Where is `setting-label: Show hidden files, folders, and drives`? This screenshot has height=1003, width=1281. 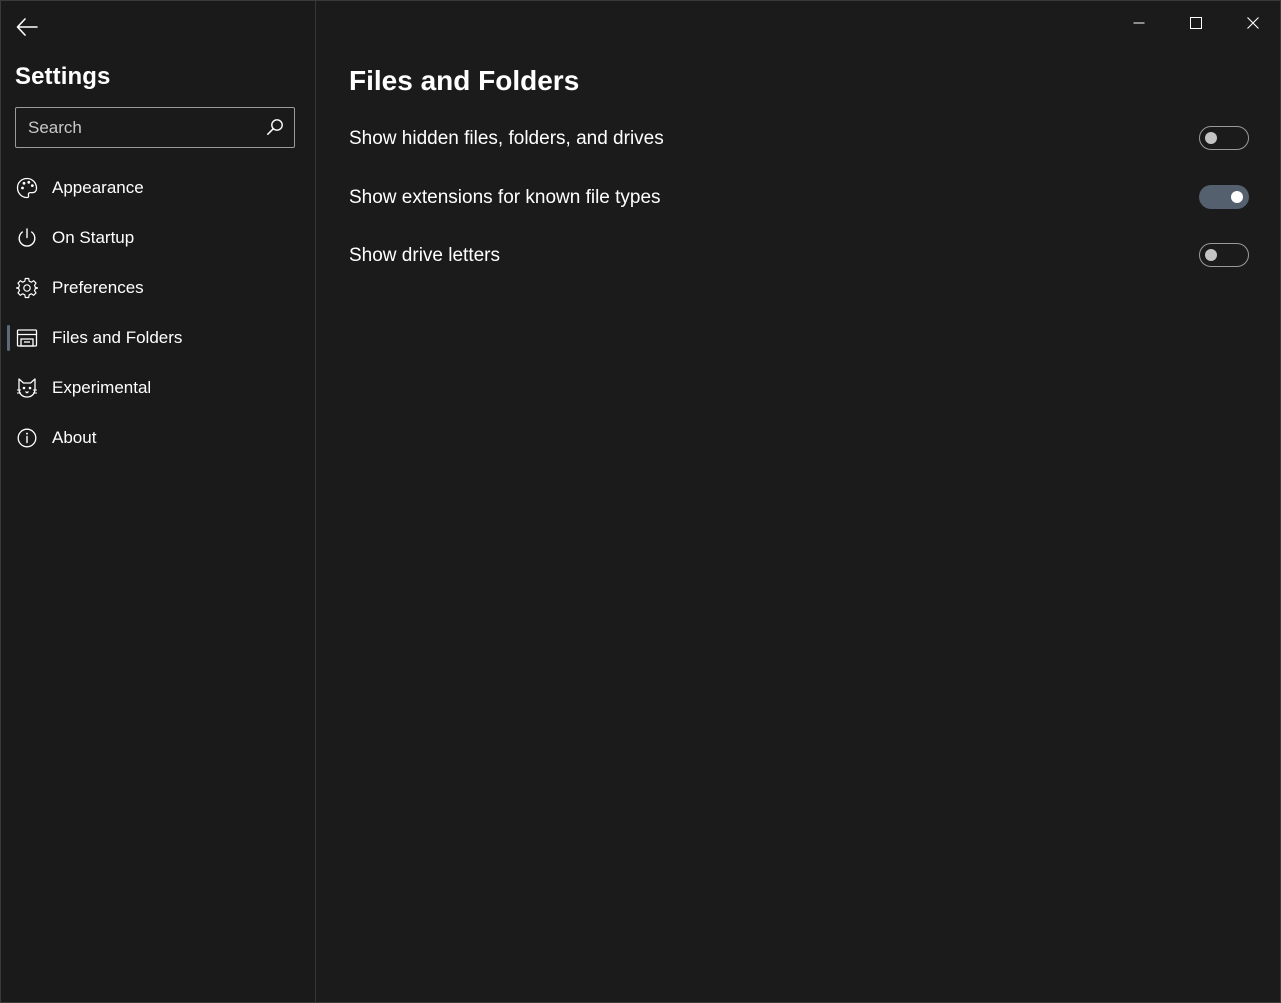
setting-label: Show hidden files, folders, and drives is located at coordinates (506, 138).